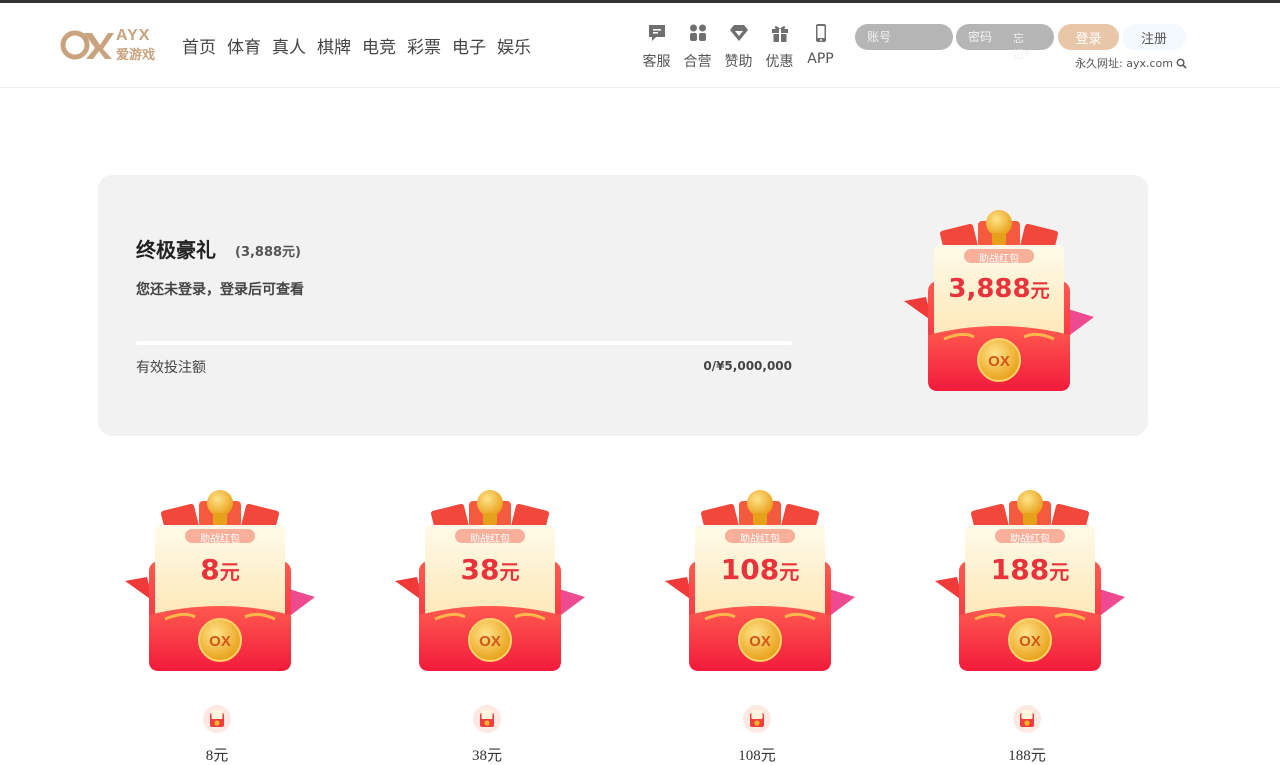 The width and height of the screenshot is (1280, 765). I want to click on icon-nav-sponsor: 赞助, so click(738, 47).